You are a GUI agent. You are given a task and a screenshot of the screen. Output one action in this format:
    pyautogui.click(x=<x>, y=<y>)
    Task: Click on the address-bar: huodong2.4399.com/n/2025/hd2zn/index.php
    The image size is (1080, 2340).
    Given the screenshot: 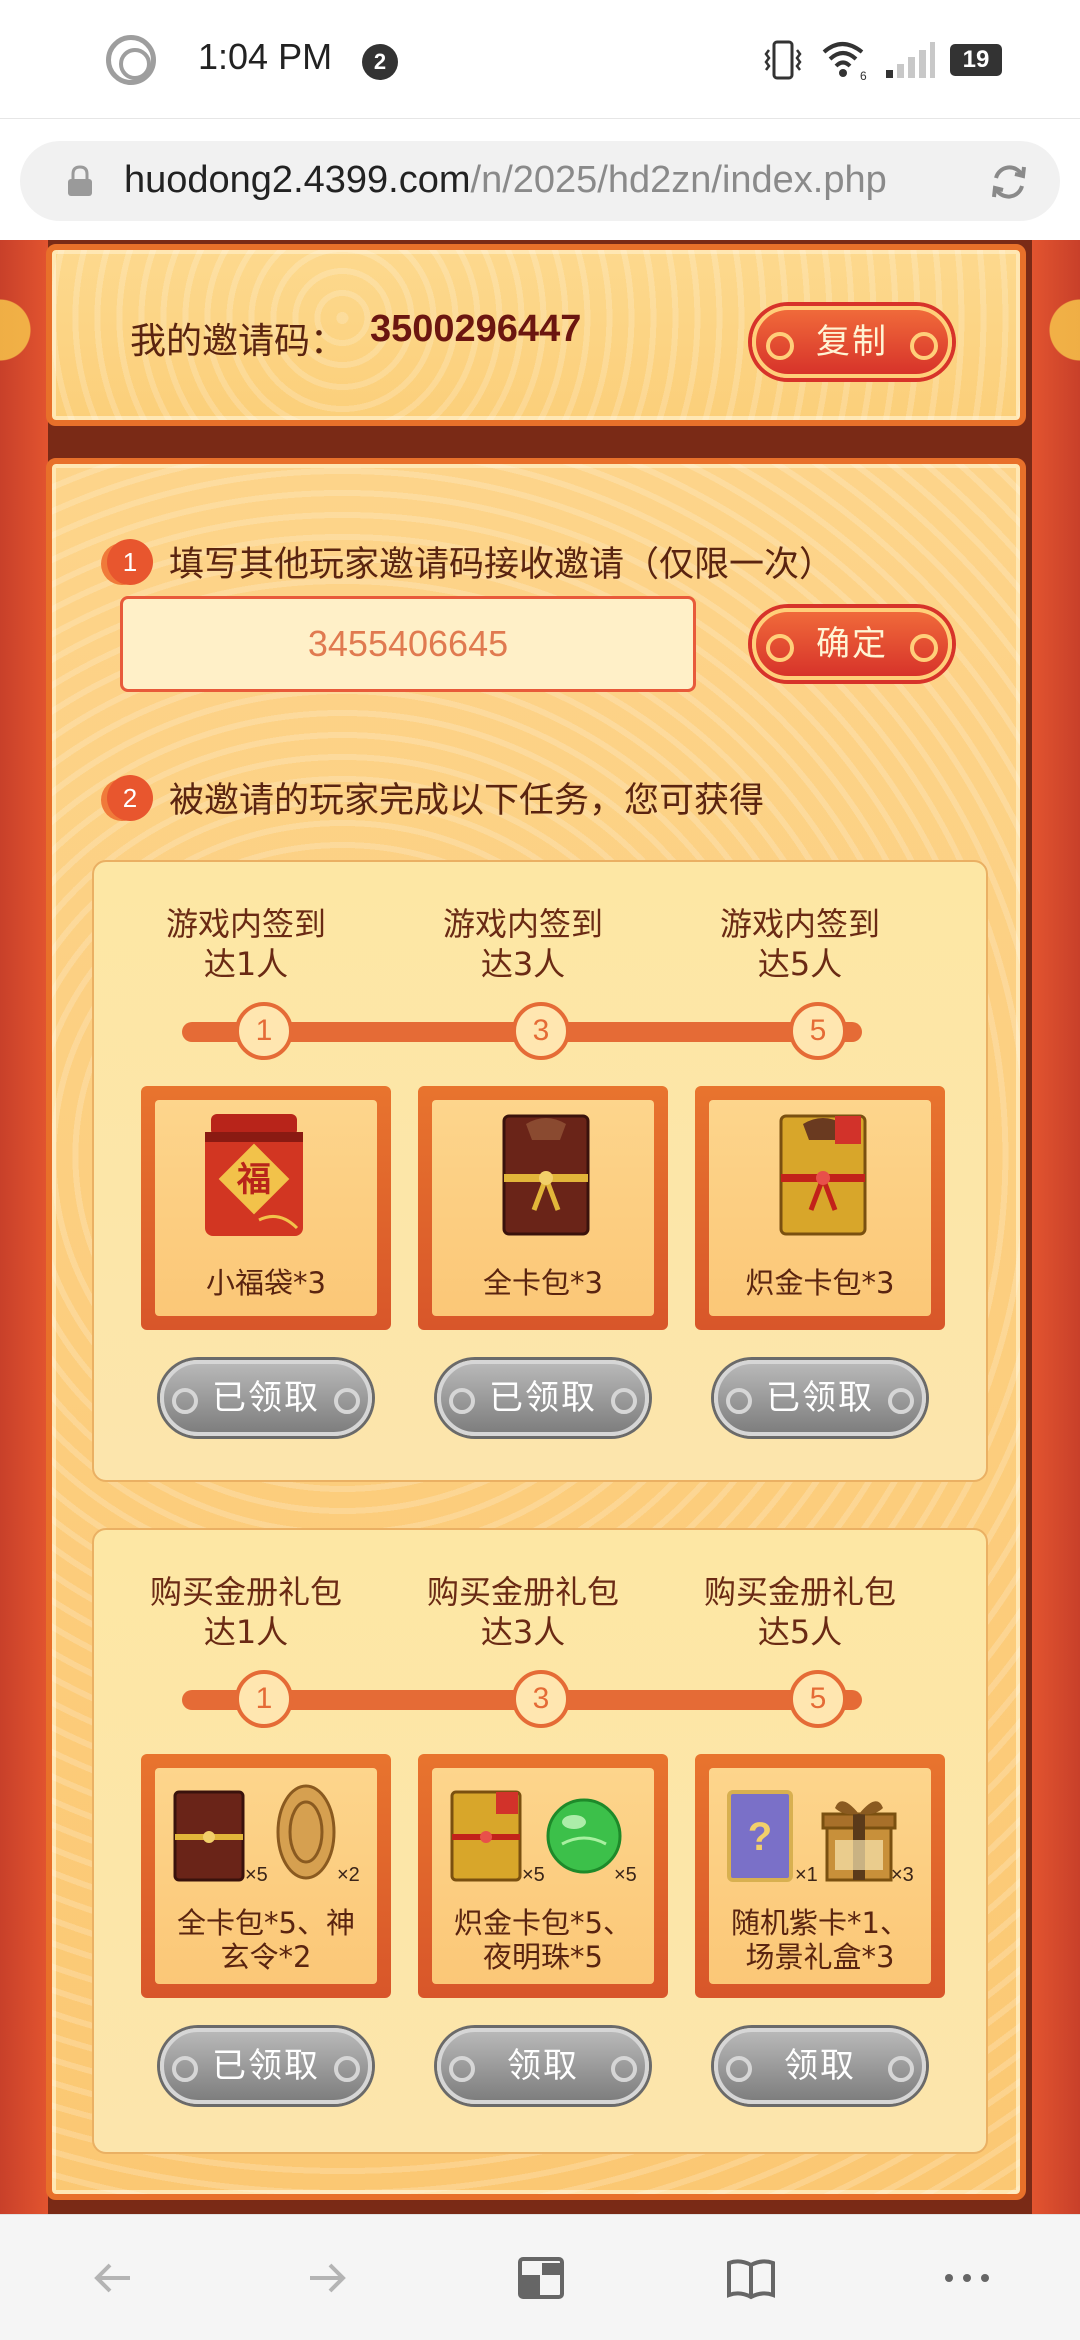 What is the action you would take?
    pyautogui.click(x=540, y=181)
    